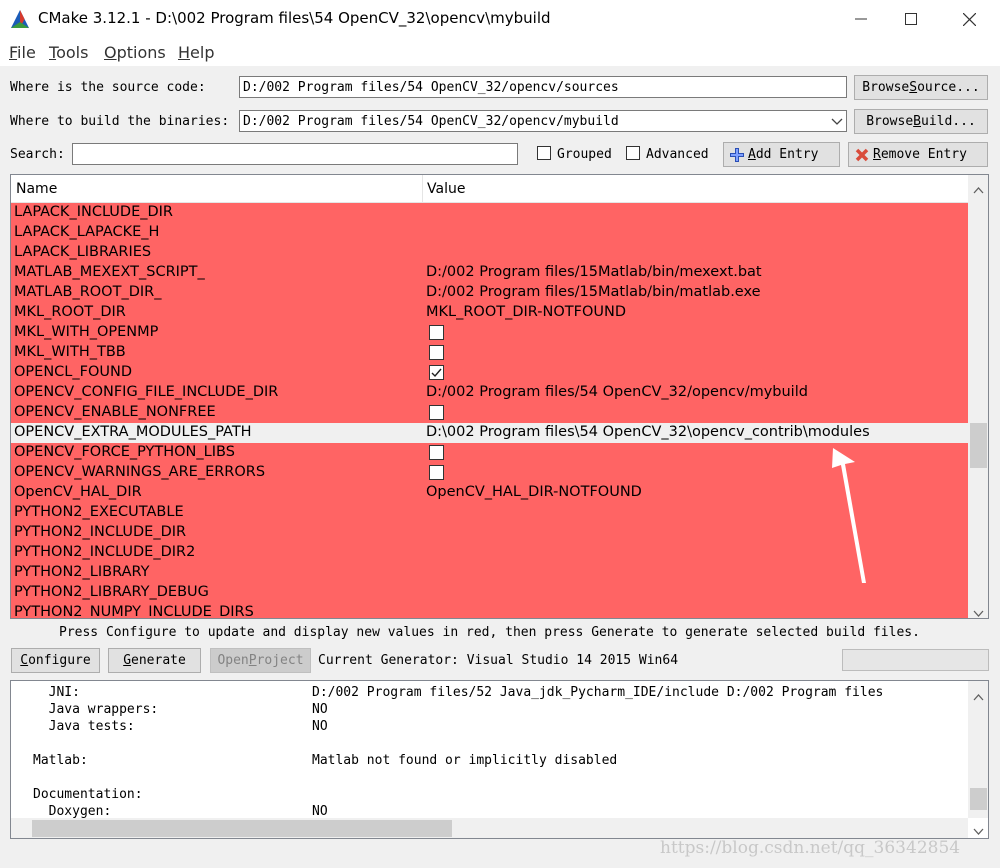 This screenshot has width=1000, height=868. I want to click on minimize-button, so click(861, 19).